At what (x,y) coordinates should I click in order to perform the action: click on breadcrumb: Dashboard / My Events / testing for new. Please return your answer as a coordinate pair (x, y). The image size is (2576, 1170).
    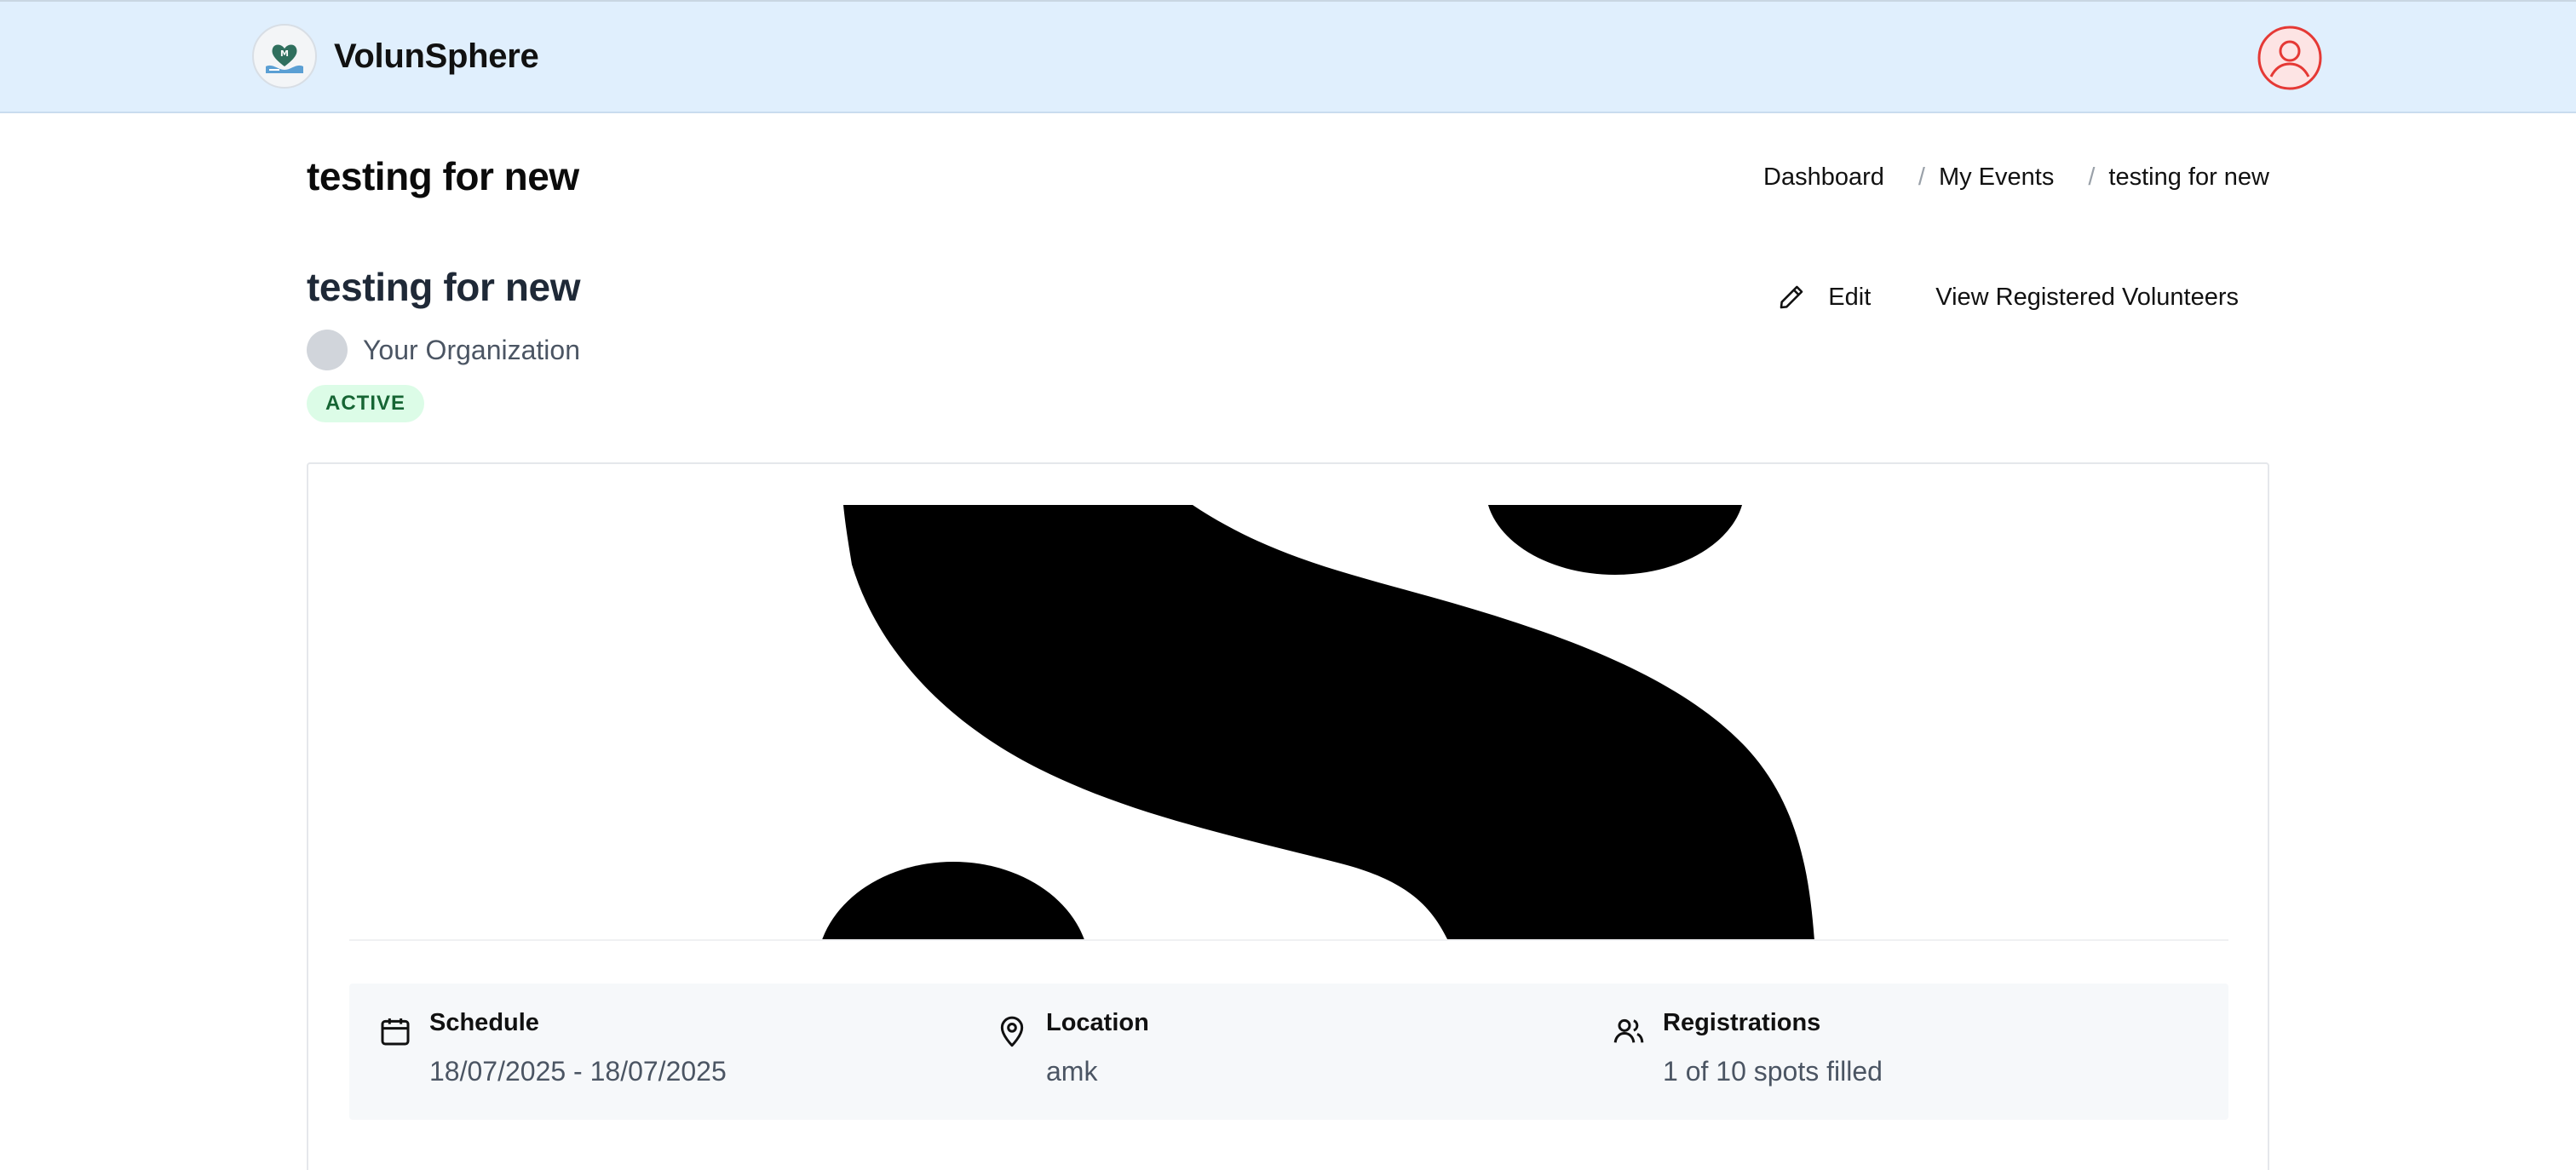
    Looking at the image, I should click on (2016, 177).